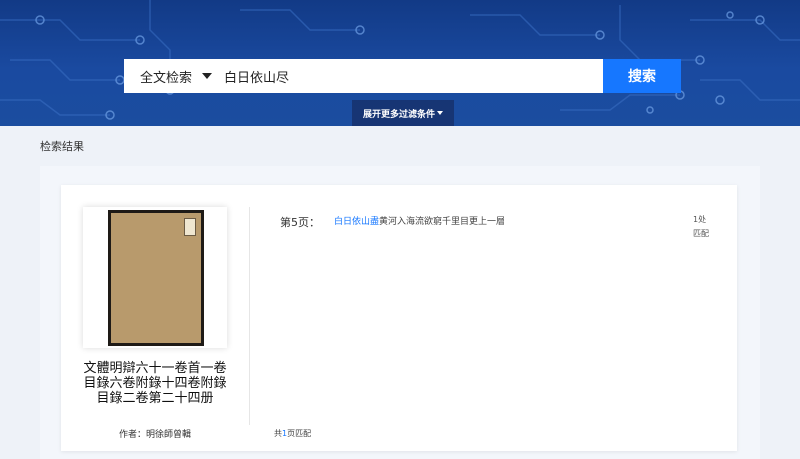  What do you see at coordinates (62, 146) in the screenshot?
I see `results-section-label: 检索结果` at bounding box center [62, 146].